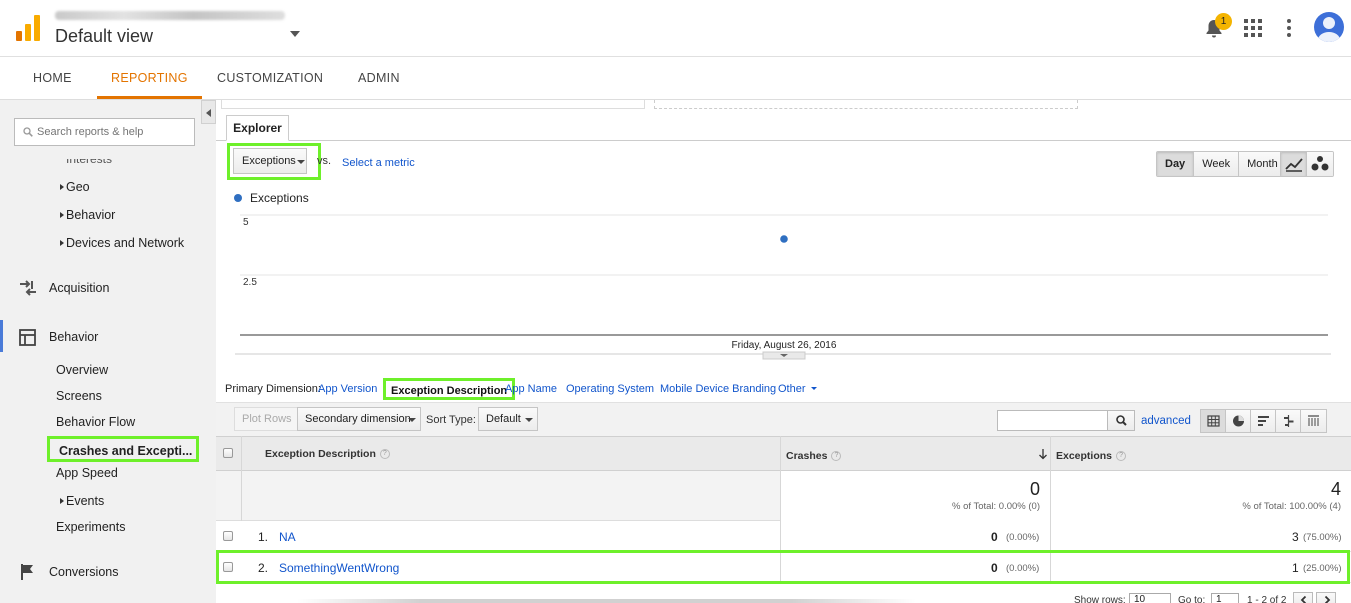  I want to click on notification-badge: 1, so click(1223, 21).